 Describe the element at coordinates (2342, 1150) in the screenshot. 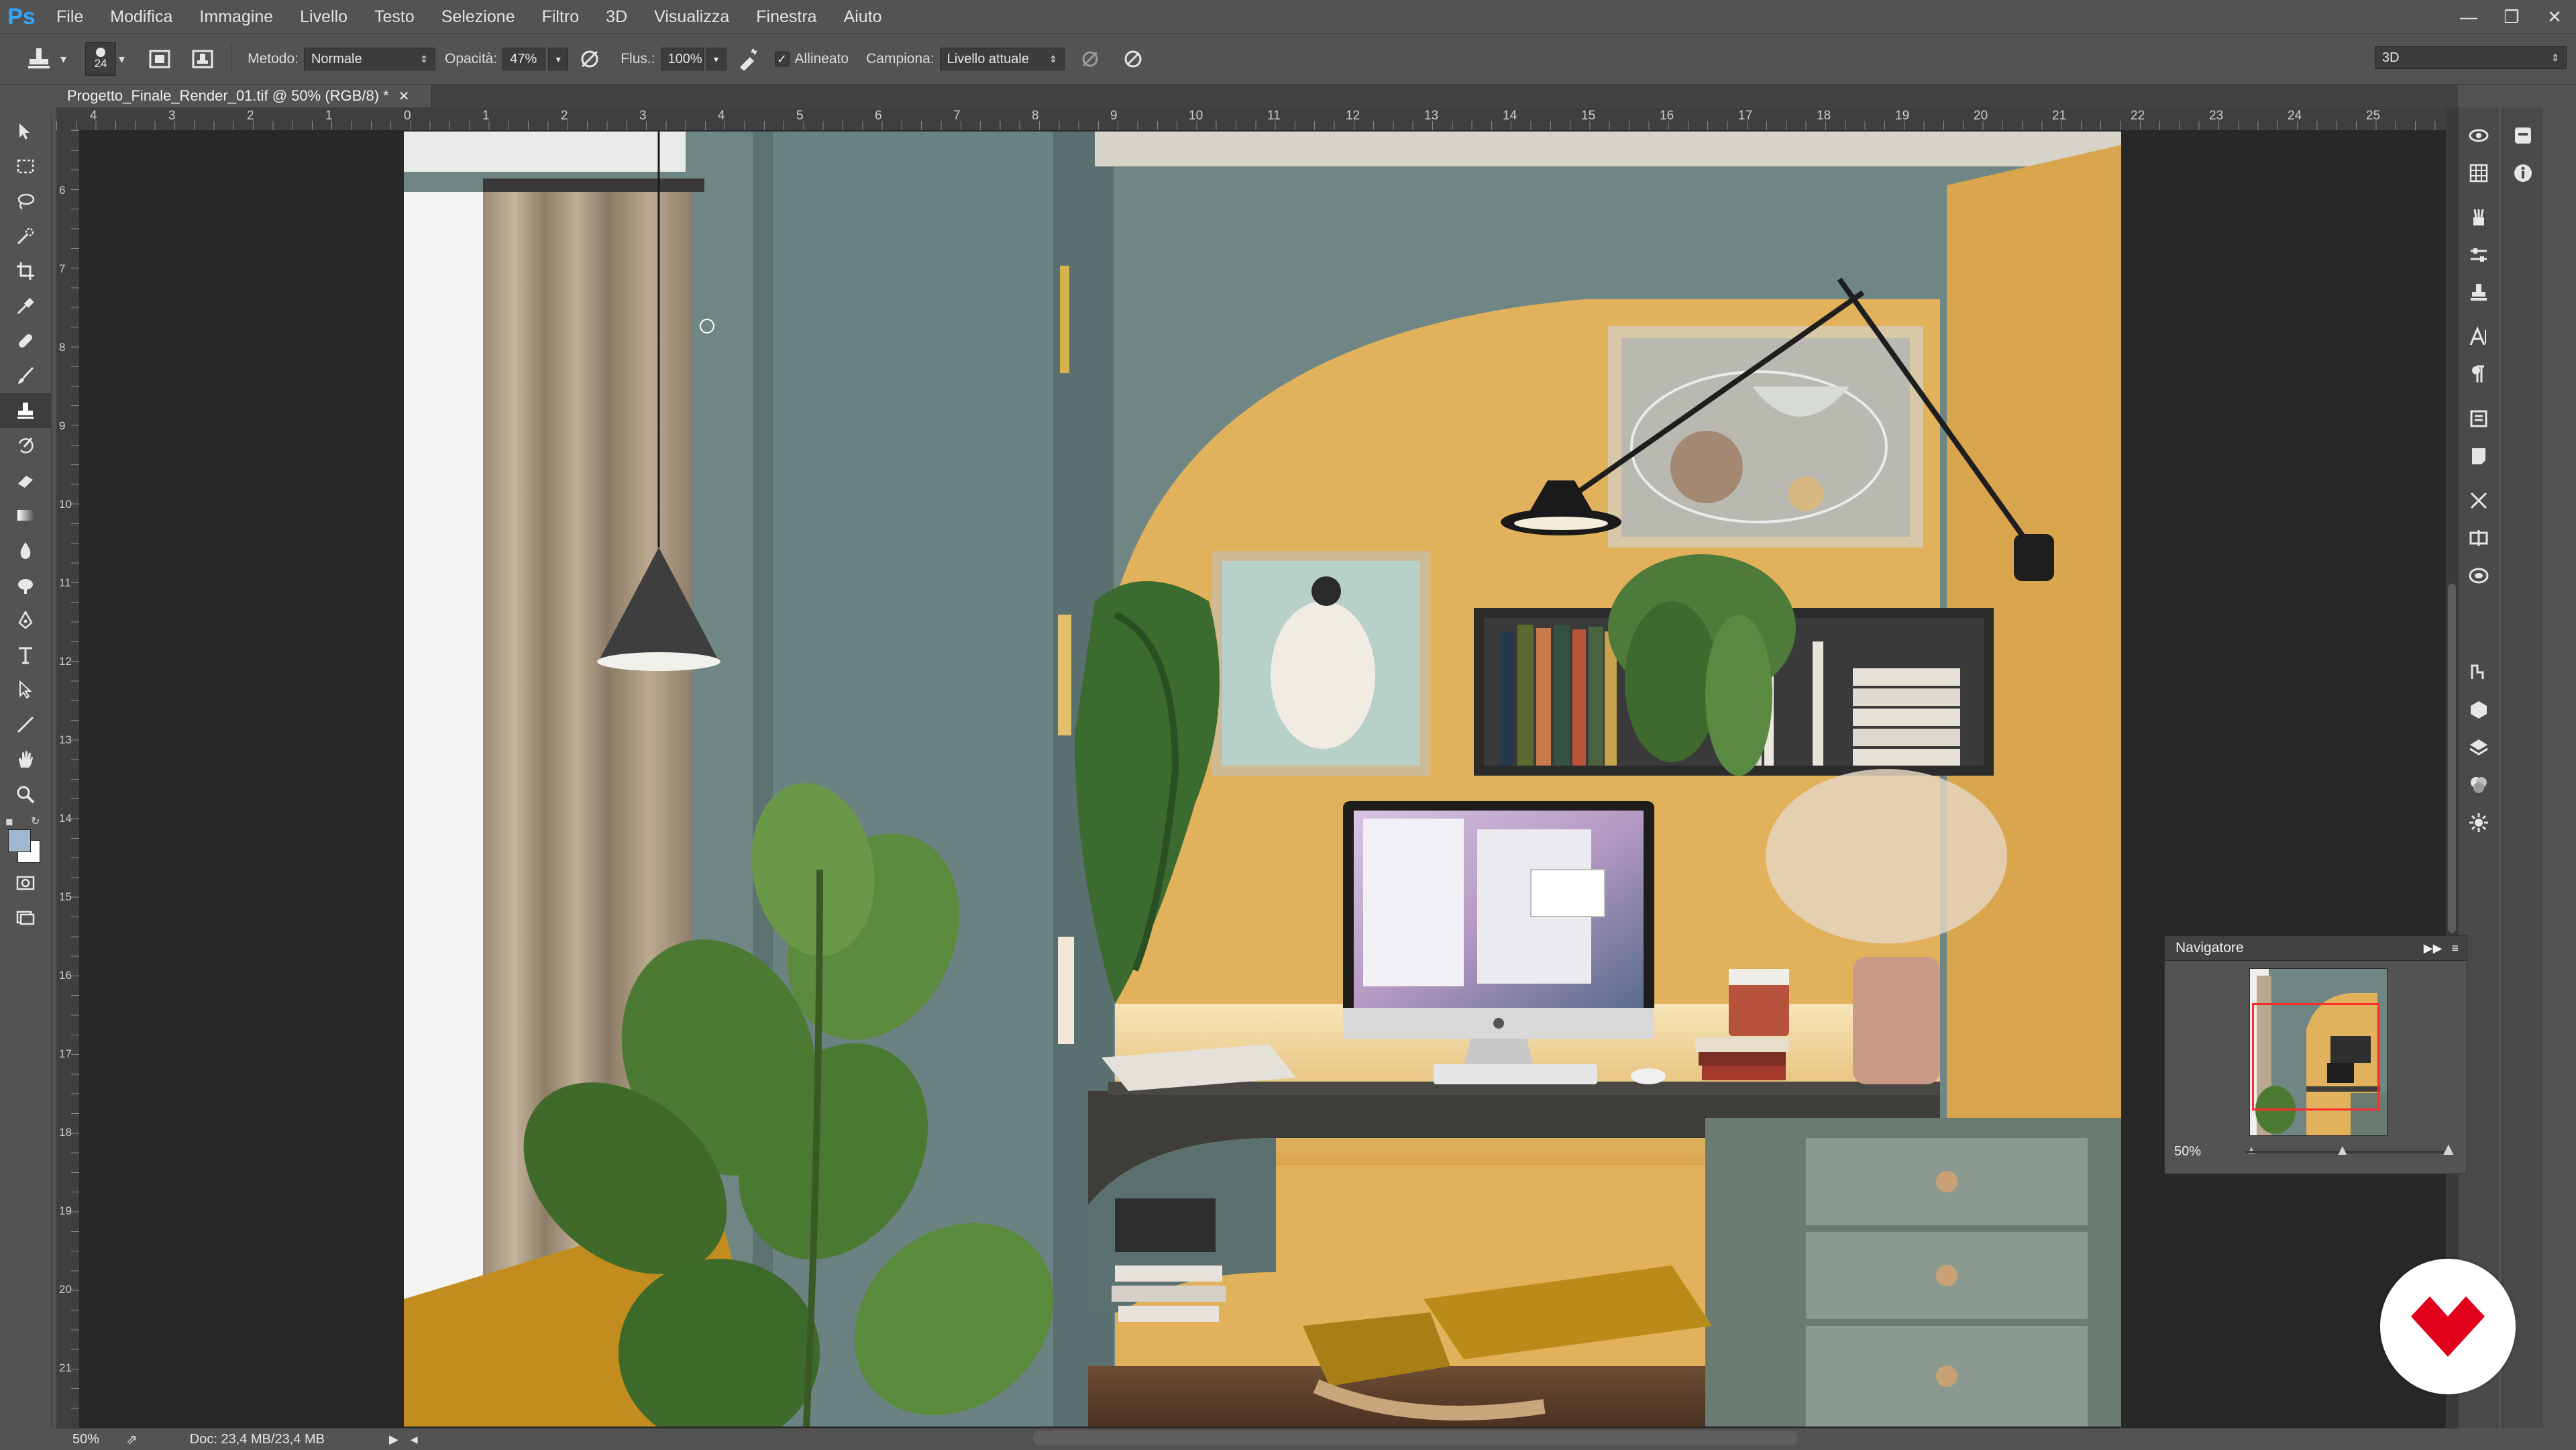

I see `zoom-slider-handle: ▲` at that location.